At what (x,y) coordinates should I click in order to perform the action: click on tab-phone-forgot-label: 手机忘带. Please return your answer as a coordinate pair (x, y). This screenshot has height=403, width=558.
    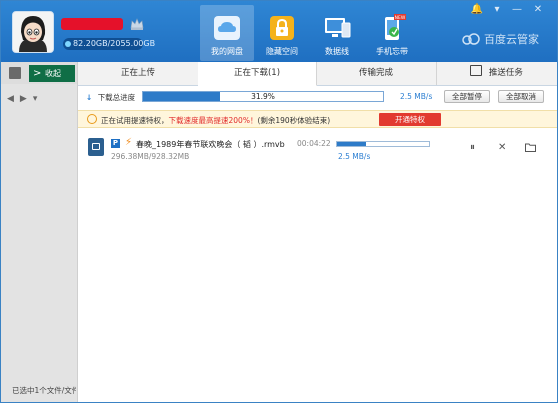
    Looking at the image, I should click on (392, 51).